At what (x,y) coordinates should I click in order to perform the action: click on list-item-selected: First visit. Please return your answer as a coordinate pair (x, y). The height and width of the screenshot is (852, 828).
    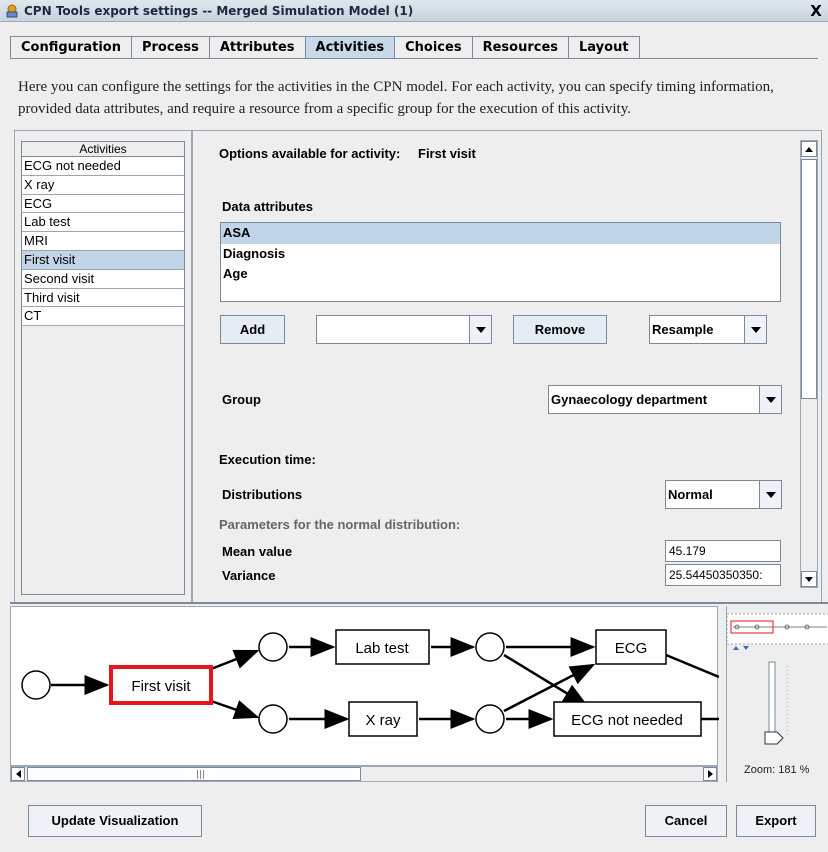
    Looking at the image, I should click on (103, 260).